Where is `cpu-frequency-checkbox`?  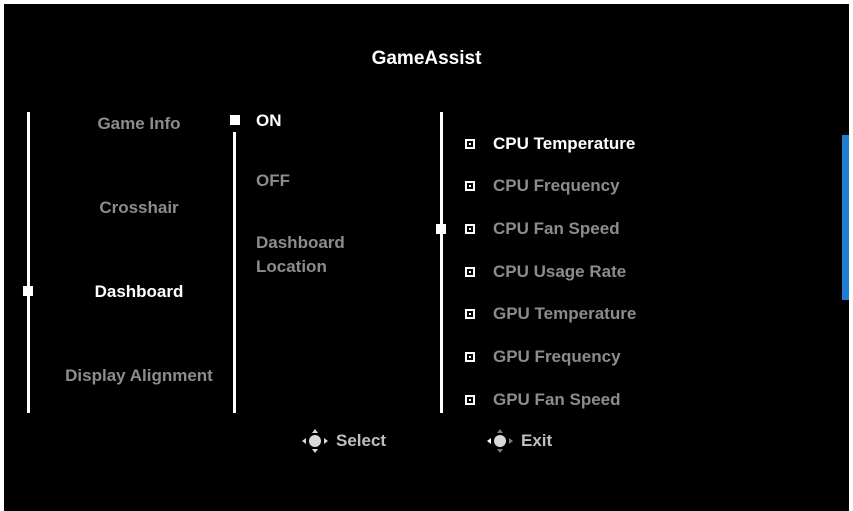 cpu-frequency-checkbox is located at coordinates (470, 186).